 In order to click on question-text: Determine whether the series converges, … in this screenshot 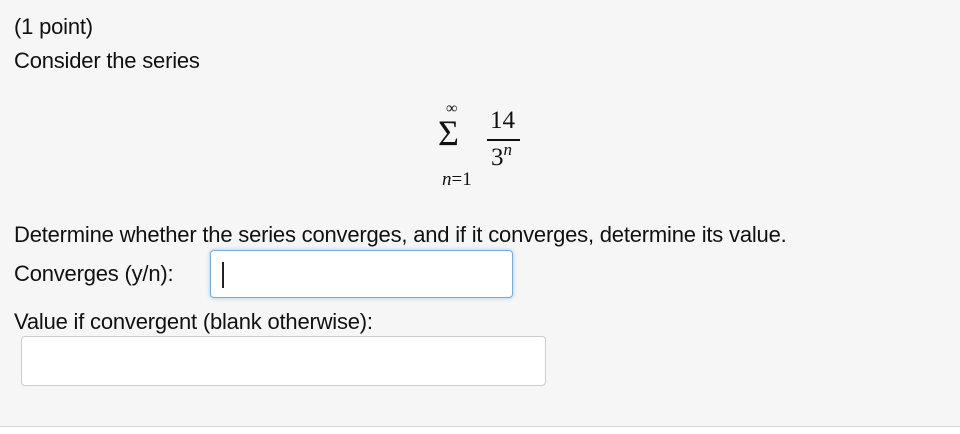, I will do `click(400, 234)`.